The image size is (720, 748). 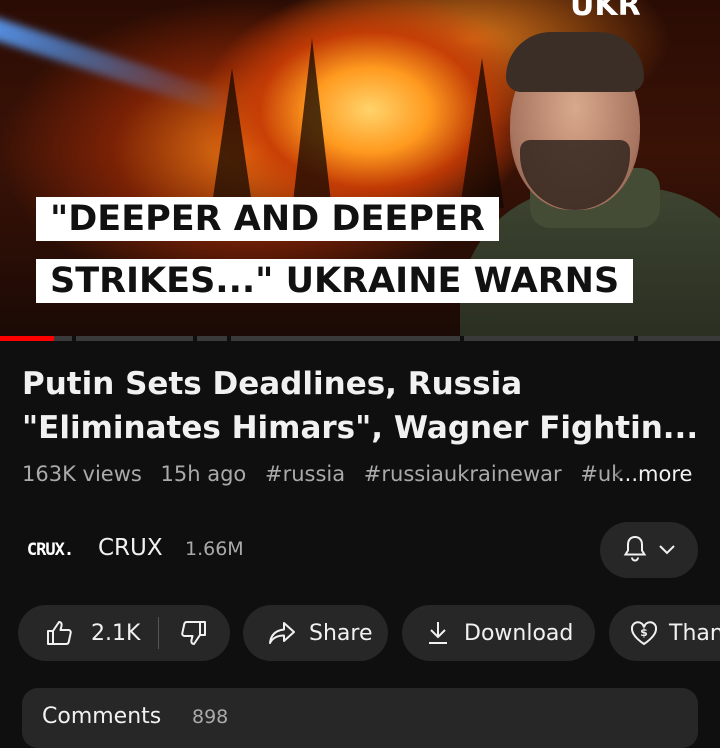 I want to click on heart-dollar-icon: $, so click(x=644, y=633).